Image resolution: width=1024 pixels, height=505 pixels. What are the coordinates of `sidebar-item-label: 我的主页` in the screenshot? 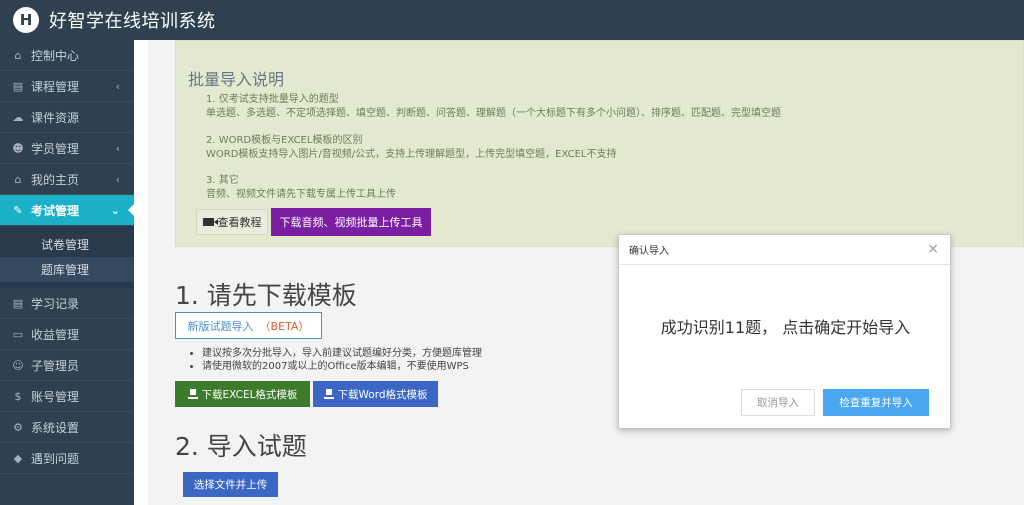 It's located at (55, 179).